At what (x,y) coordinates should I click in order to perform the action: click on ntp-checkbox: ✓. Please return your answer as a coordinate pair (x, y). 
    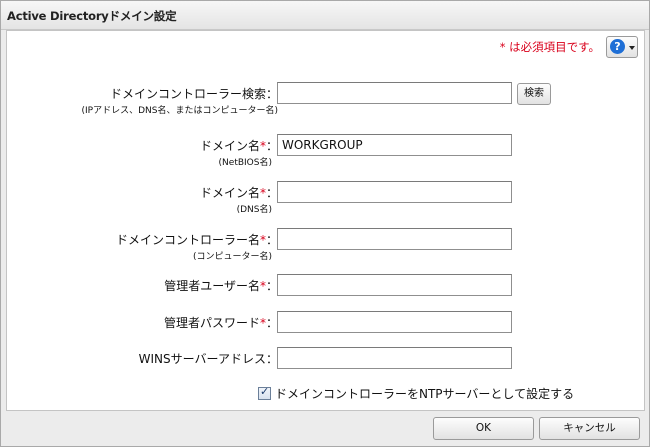
    Looking at the image, I should click on (264, 392).